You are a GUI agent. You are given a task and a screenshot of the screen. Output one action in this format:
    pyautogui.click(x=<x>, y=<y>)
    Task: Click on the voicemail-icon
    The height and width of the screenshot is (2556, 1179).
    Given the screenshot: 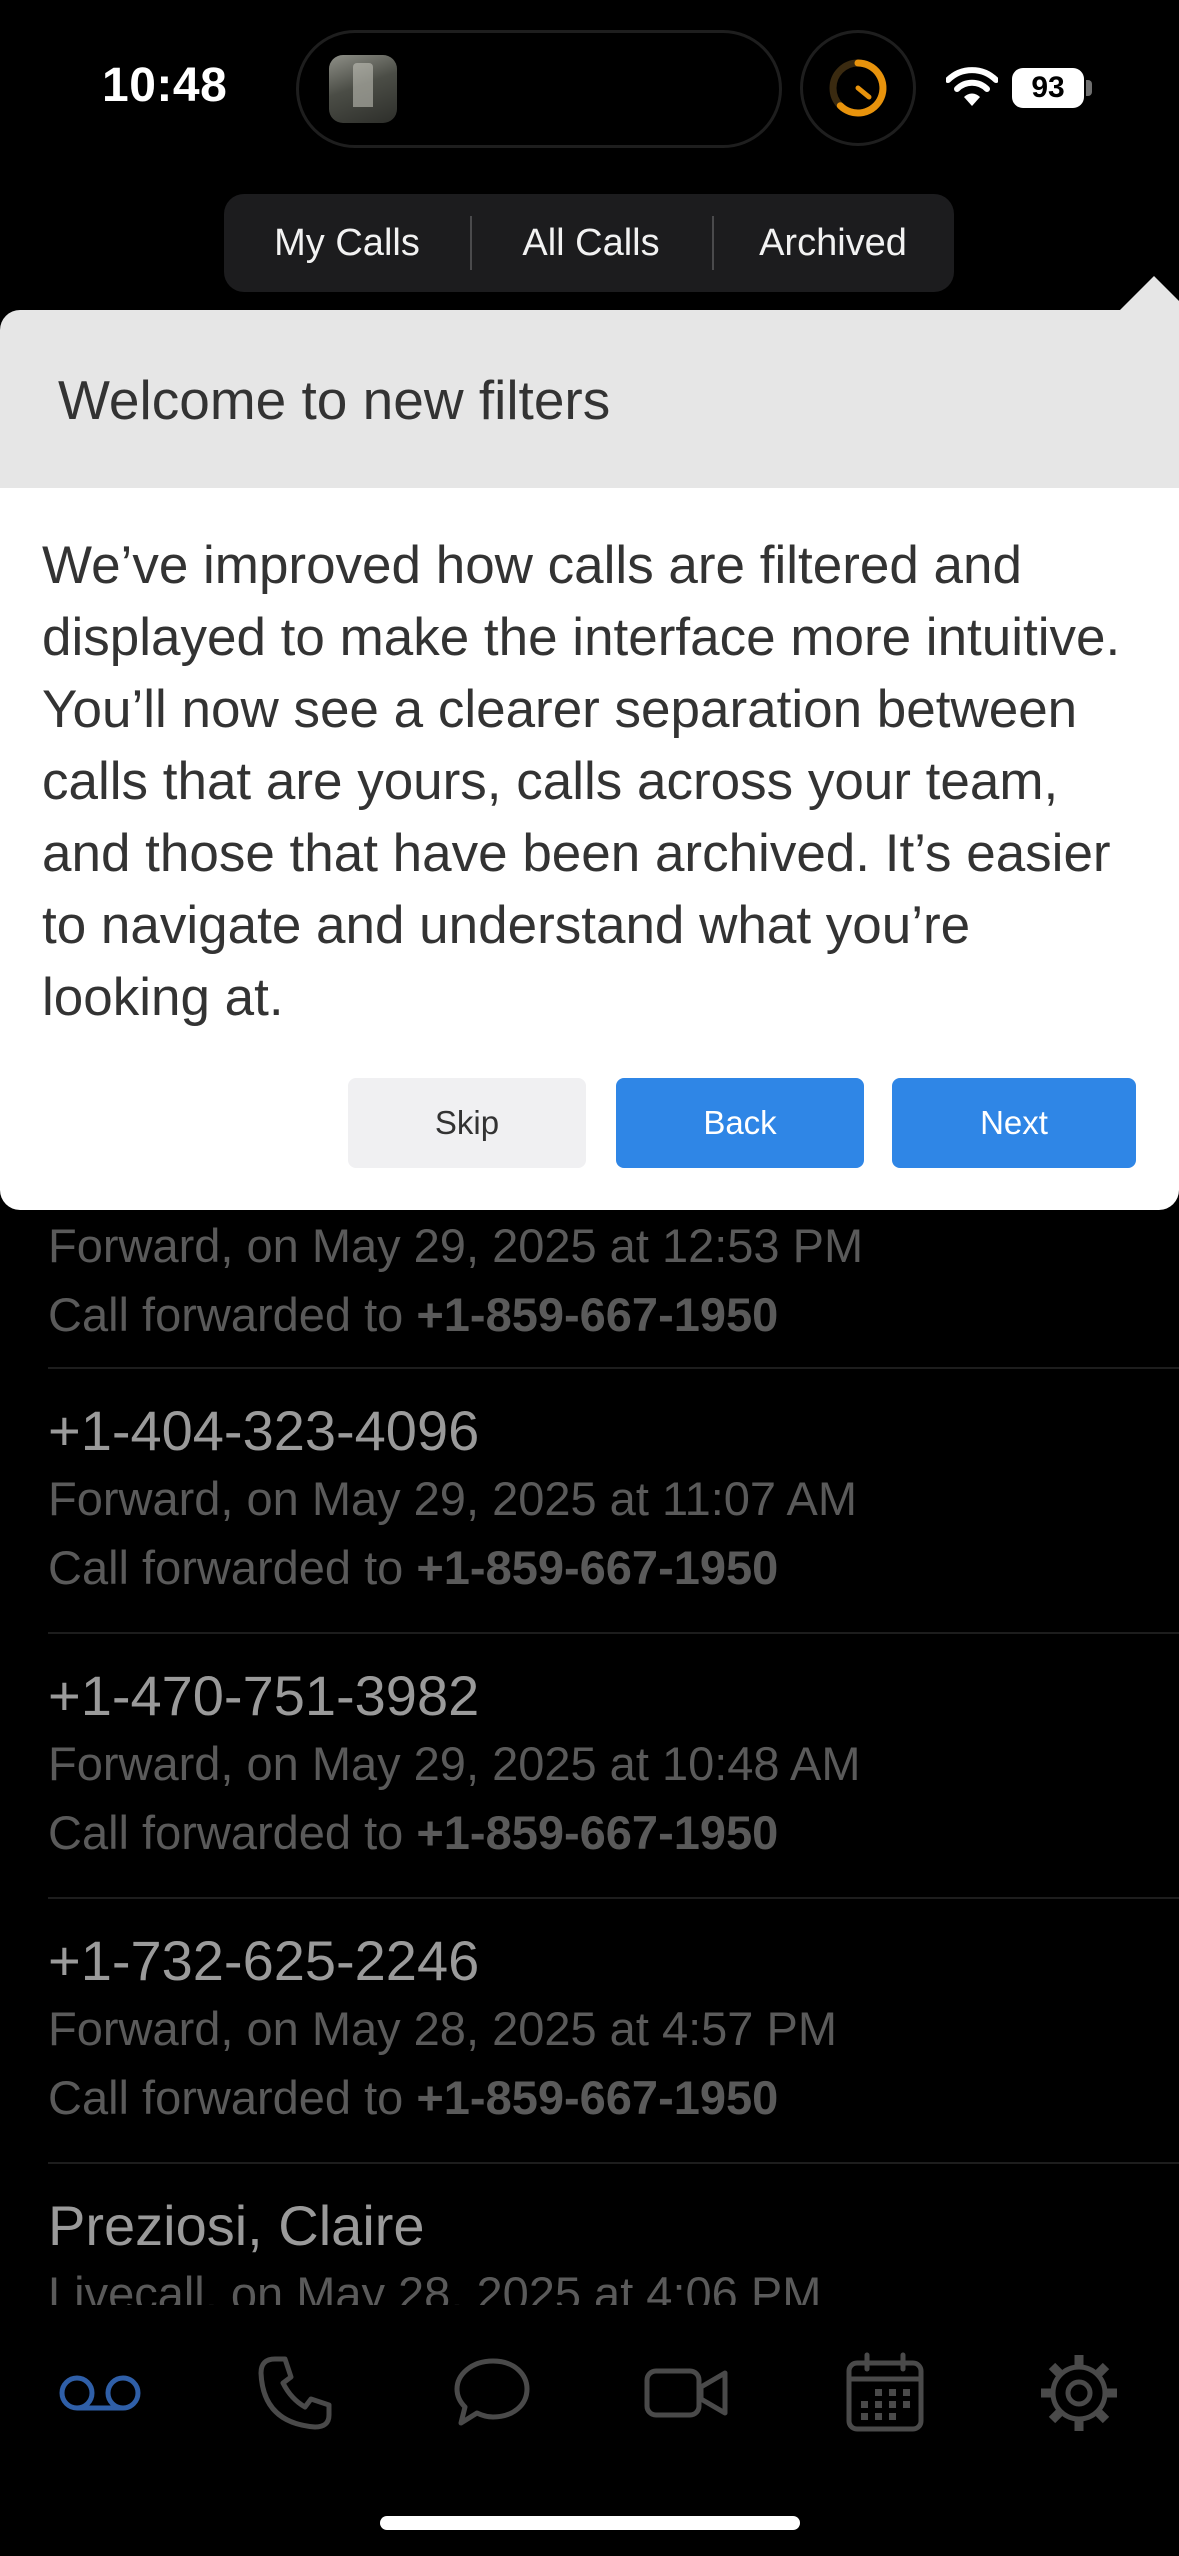 What is the action you would take?
    pyautogui.click(x=100, y=2393)
    